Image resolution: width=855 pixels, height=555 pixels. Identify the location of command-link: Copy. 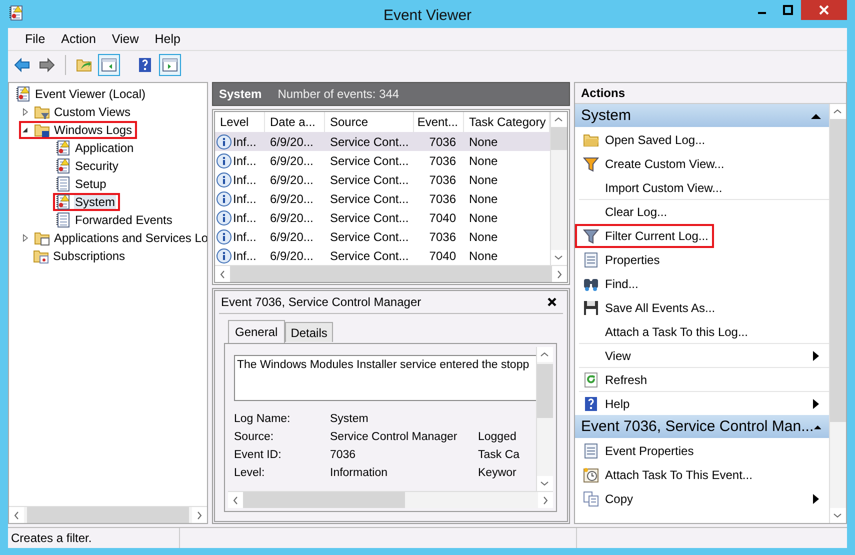
(704, 498).